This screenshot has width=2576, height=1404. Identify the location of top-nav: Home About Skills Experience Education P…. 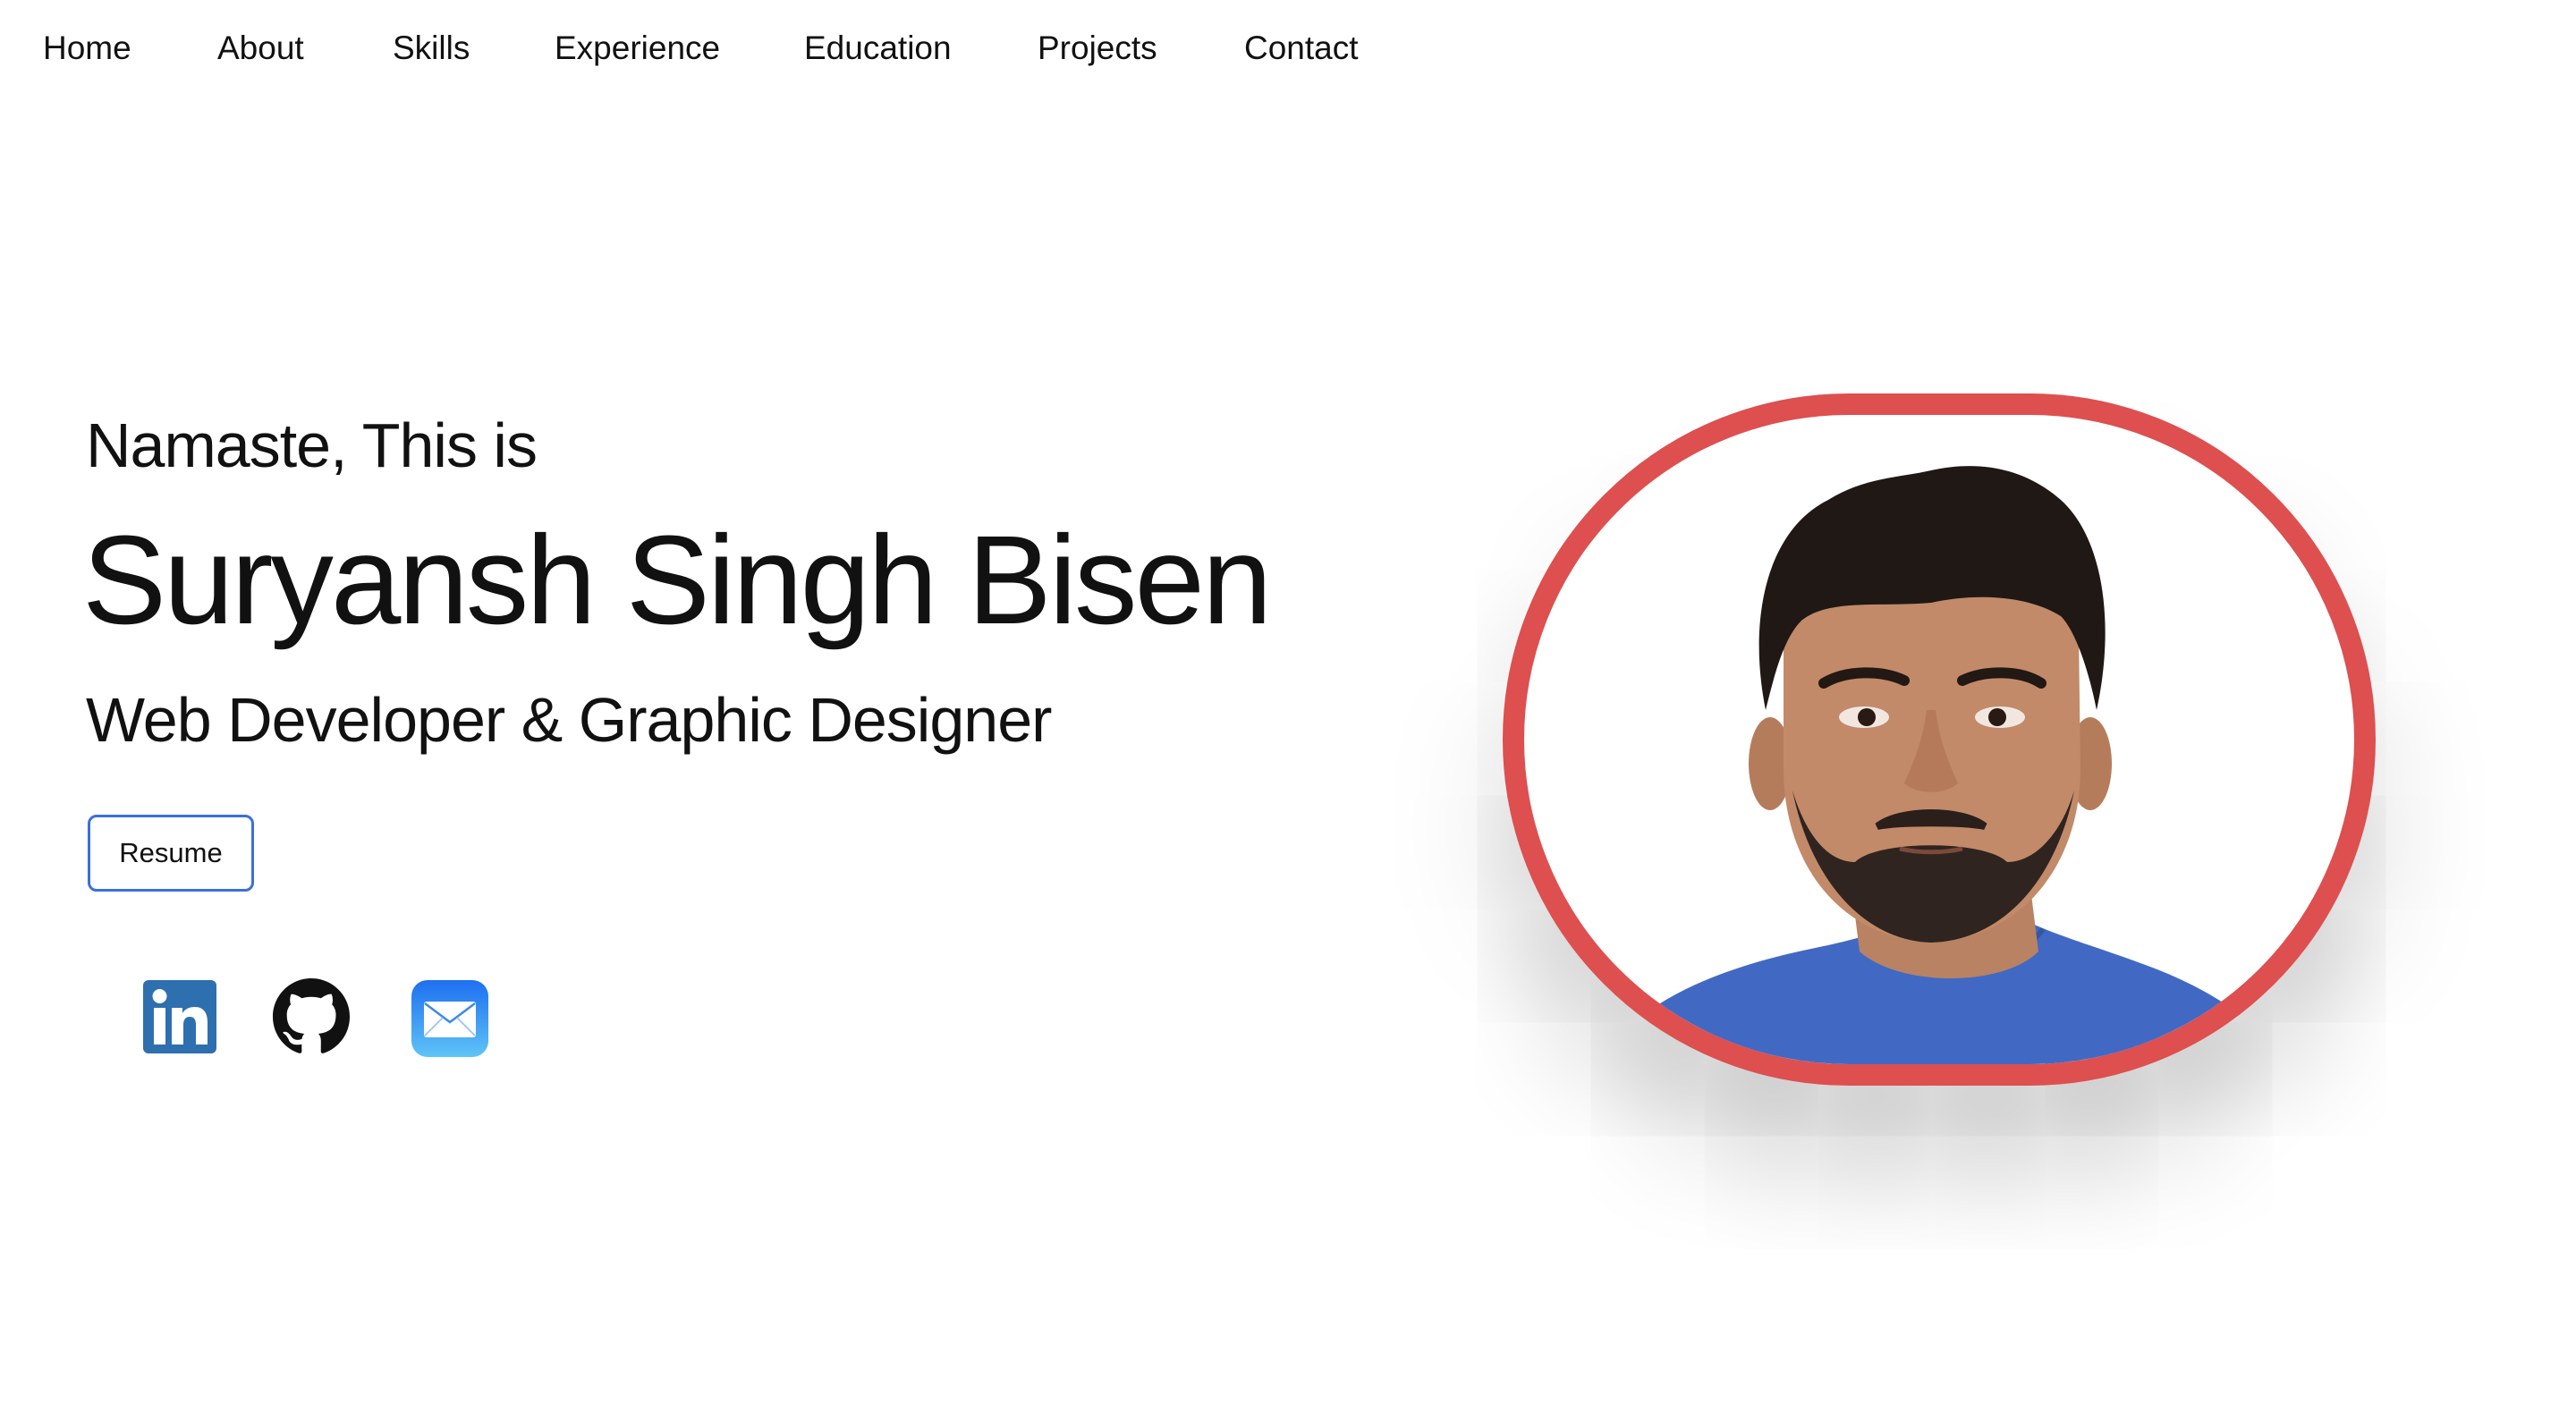
(1288, 50).